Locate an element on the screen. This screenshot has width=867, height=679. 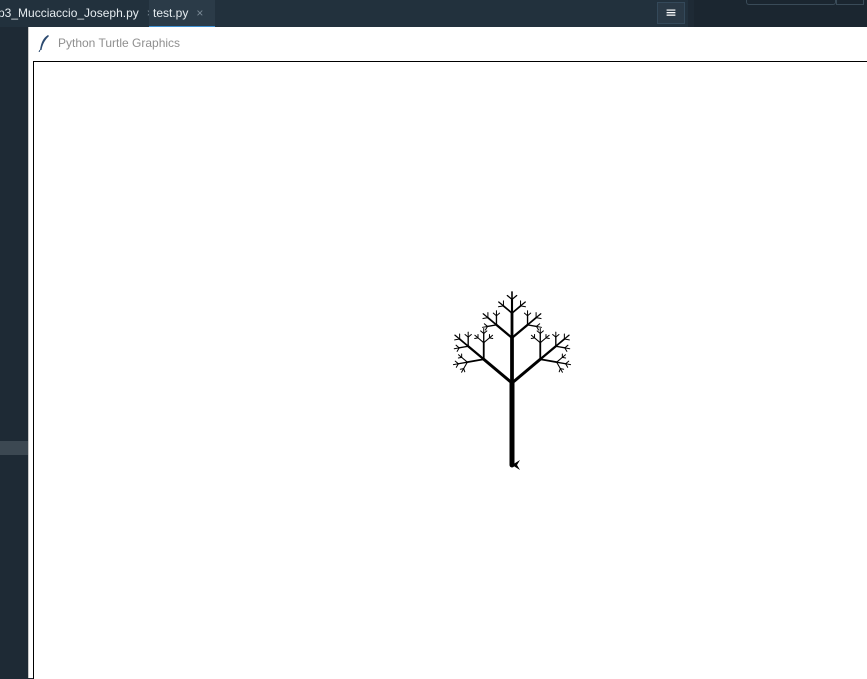
hamburger-menu-icon: ≡ is located at coordinates (671, 13).